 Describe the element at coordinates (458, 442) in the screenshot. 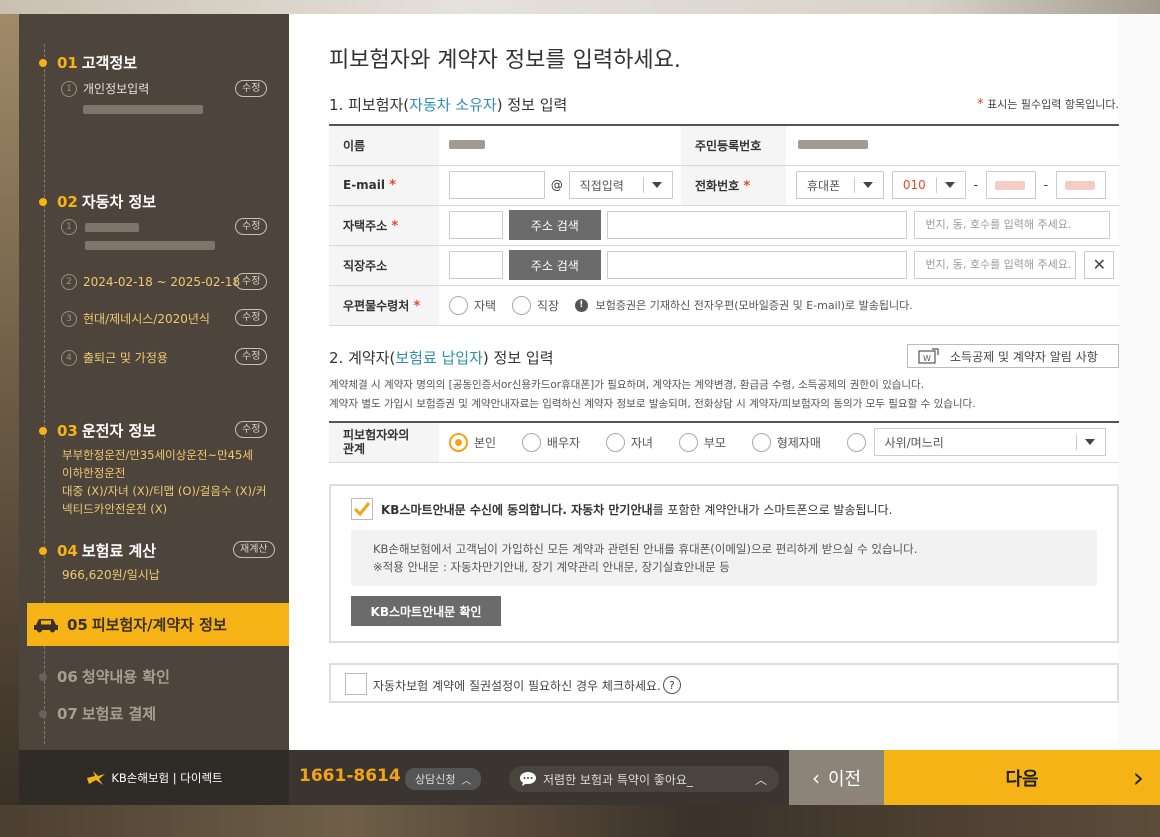

I see `relation-self-radio` at that location.